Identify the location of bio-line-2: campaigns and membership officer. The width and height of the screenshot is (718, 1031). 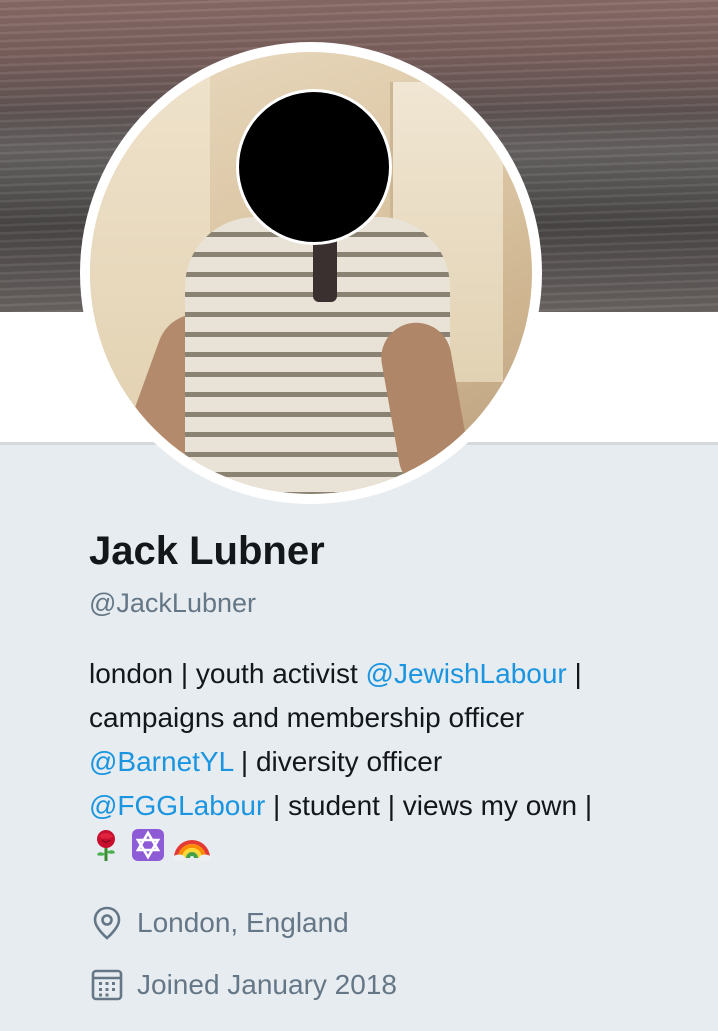
(307, 717).